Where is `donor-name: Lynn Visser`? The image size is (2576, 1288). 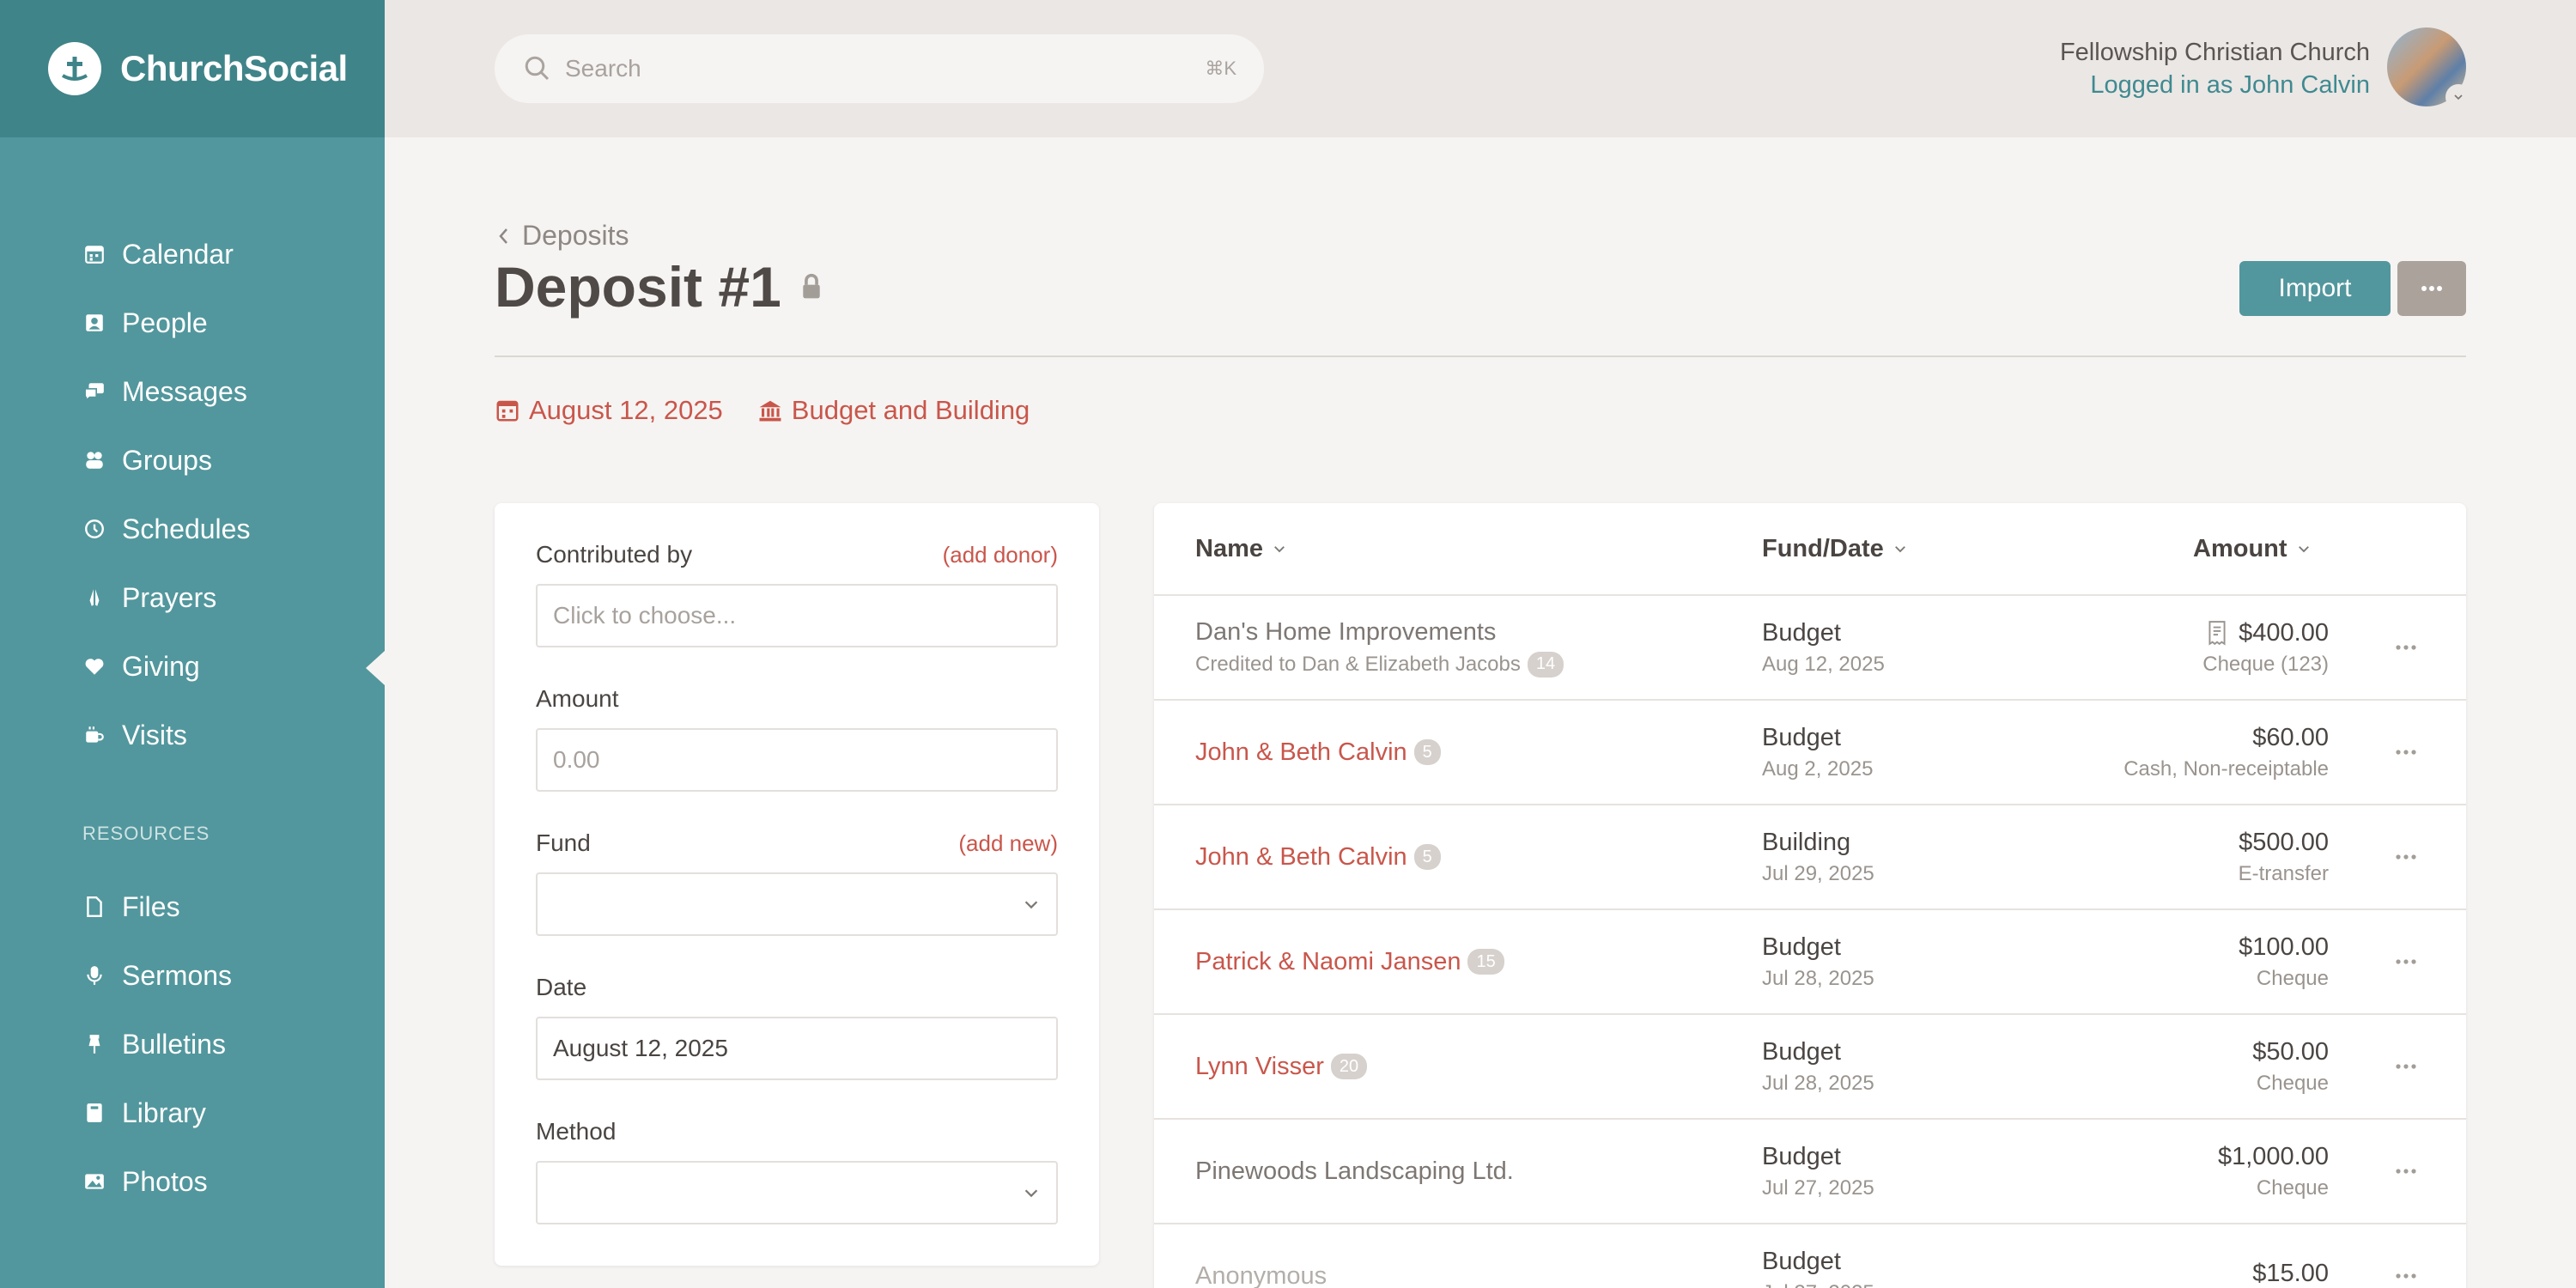 donor-name: Lynn Visser is located at coordinates (1259, 1067).